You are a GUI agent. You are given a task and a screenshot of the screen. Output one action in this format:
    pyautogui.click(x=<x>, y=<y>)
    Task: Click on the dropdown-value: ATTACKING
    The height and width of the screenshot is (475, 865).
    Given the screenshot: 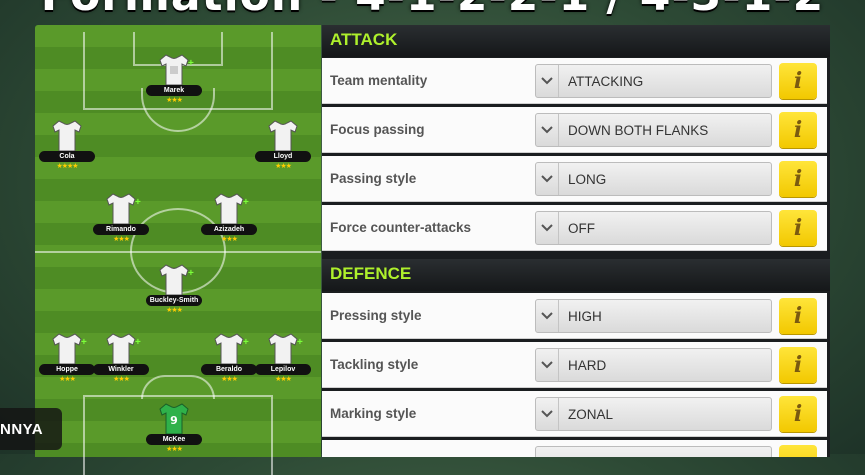 What is the action you would take?
    pyautogui.click(x=606, y=81)
    